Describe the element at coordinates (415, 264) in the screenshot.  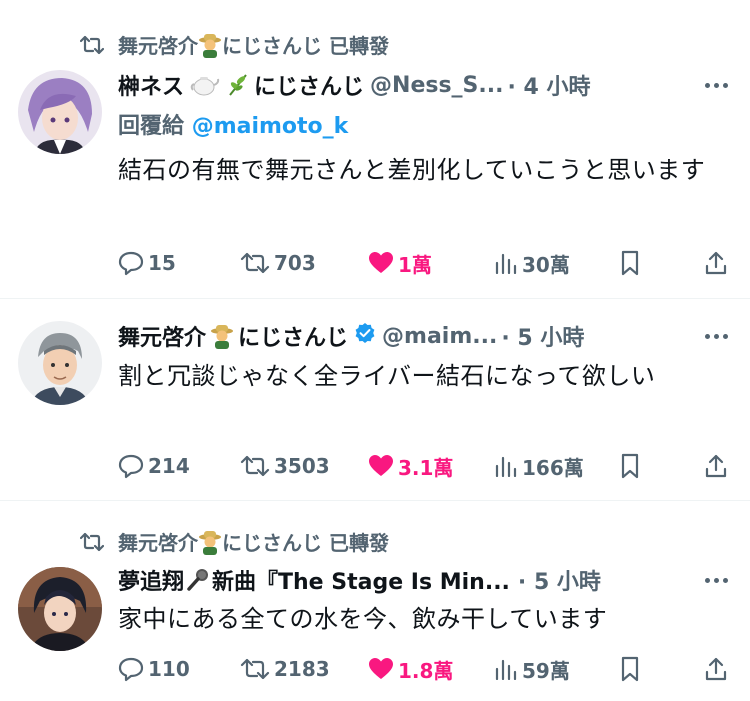
I see `like-count: 1萬` at that location.